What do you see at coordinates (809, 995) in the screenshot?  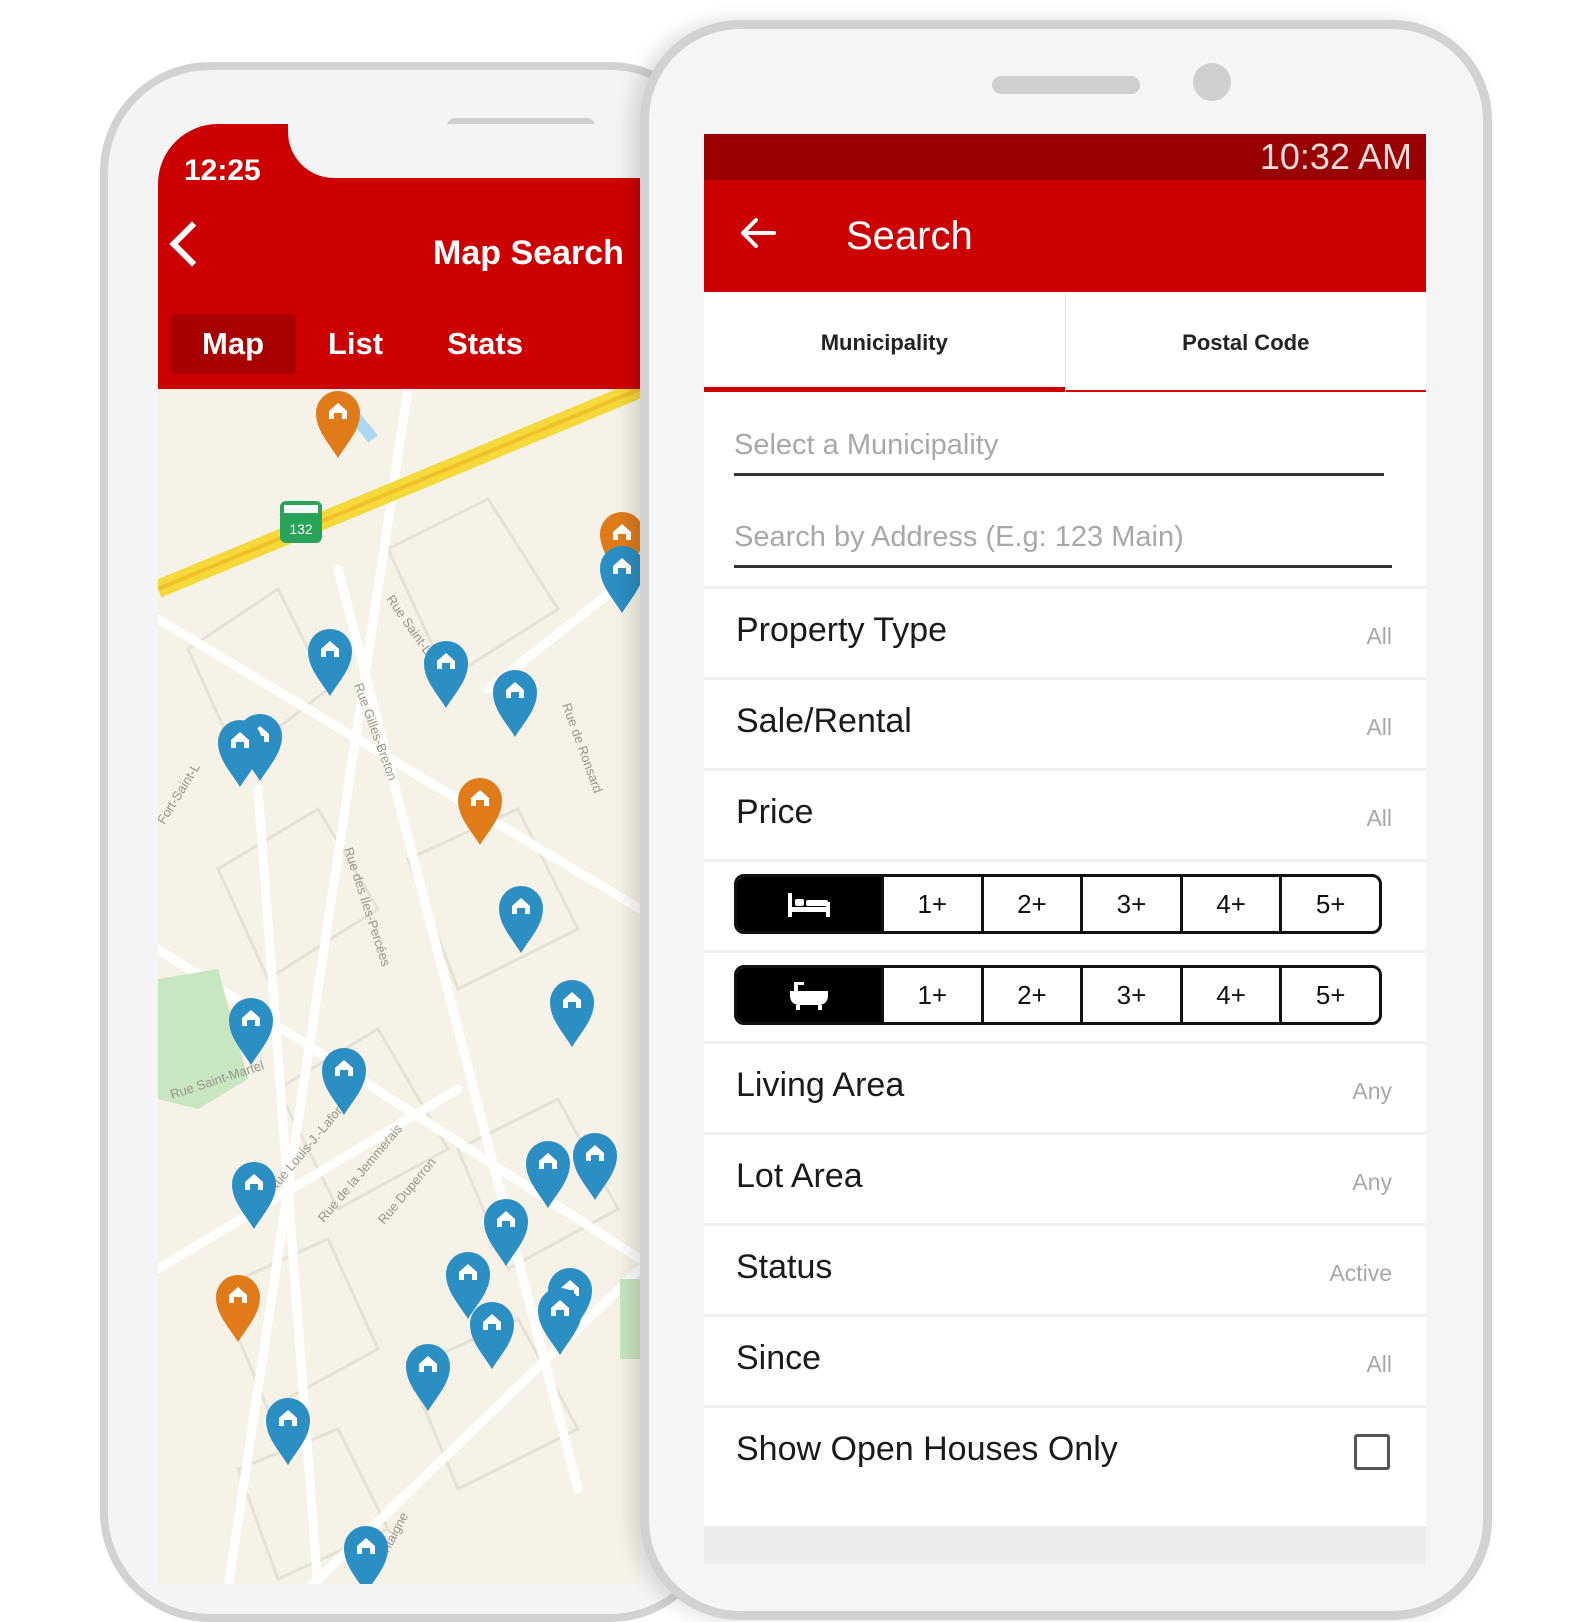 I see `bathtub-icon` at bounding box center [809, 995].